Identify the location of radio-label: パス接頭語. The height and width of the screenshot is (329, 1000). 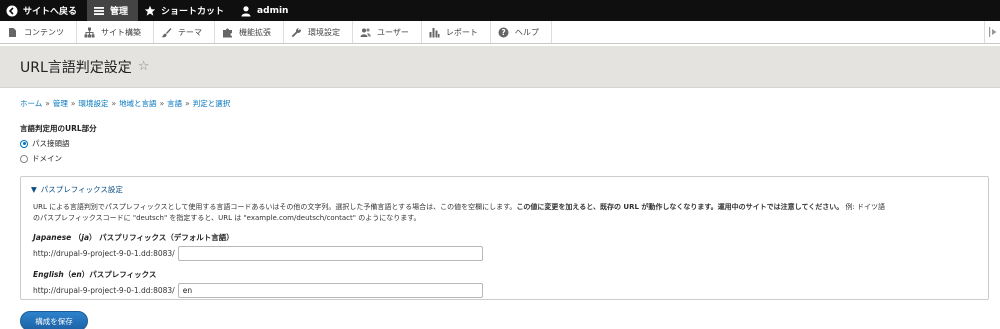
(51, 143).